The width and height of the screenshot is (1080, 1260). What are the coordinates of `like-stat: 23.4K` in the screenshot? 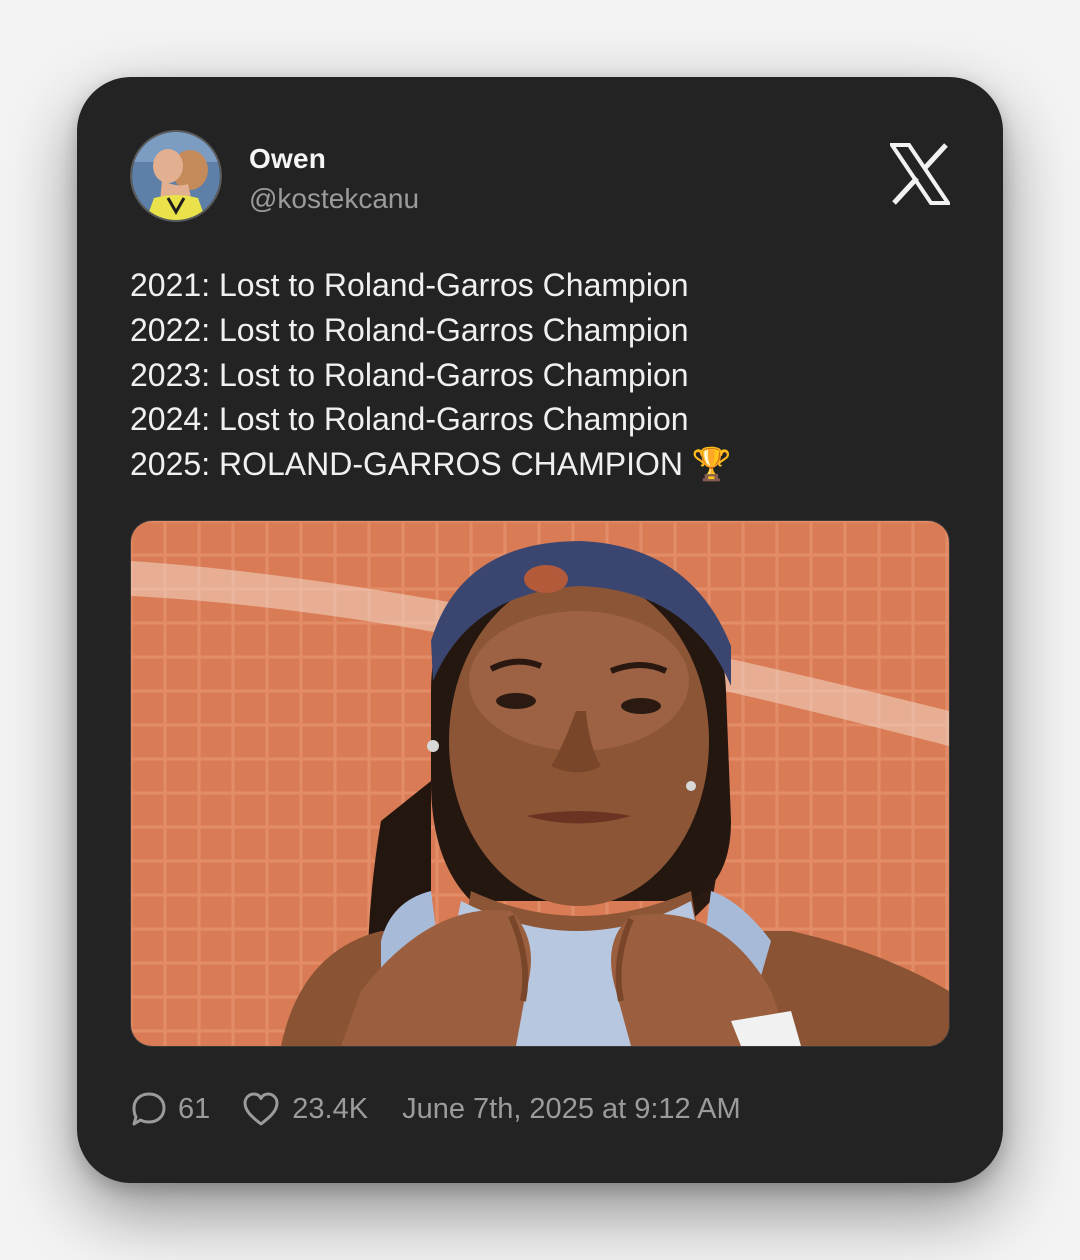 It's located at (322, 1109).